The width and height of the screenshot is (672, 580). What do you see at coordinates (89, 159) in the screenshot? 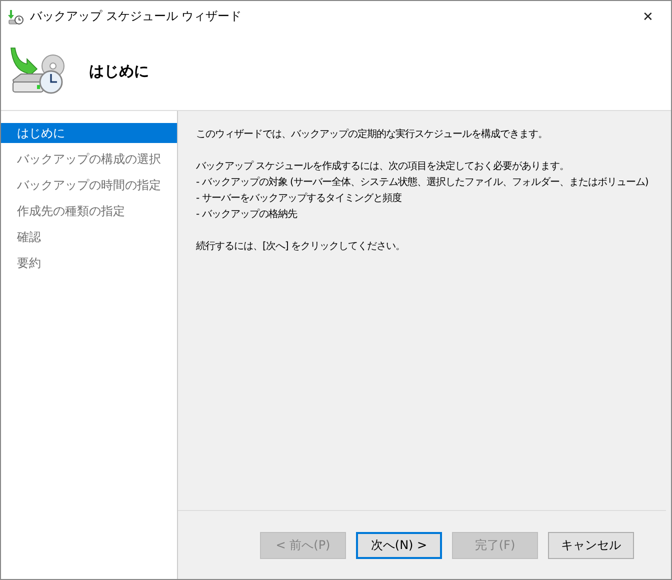
I see `step-item: バックアップの構成の選択` at bounding box center [89, 159].